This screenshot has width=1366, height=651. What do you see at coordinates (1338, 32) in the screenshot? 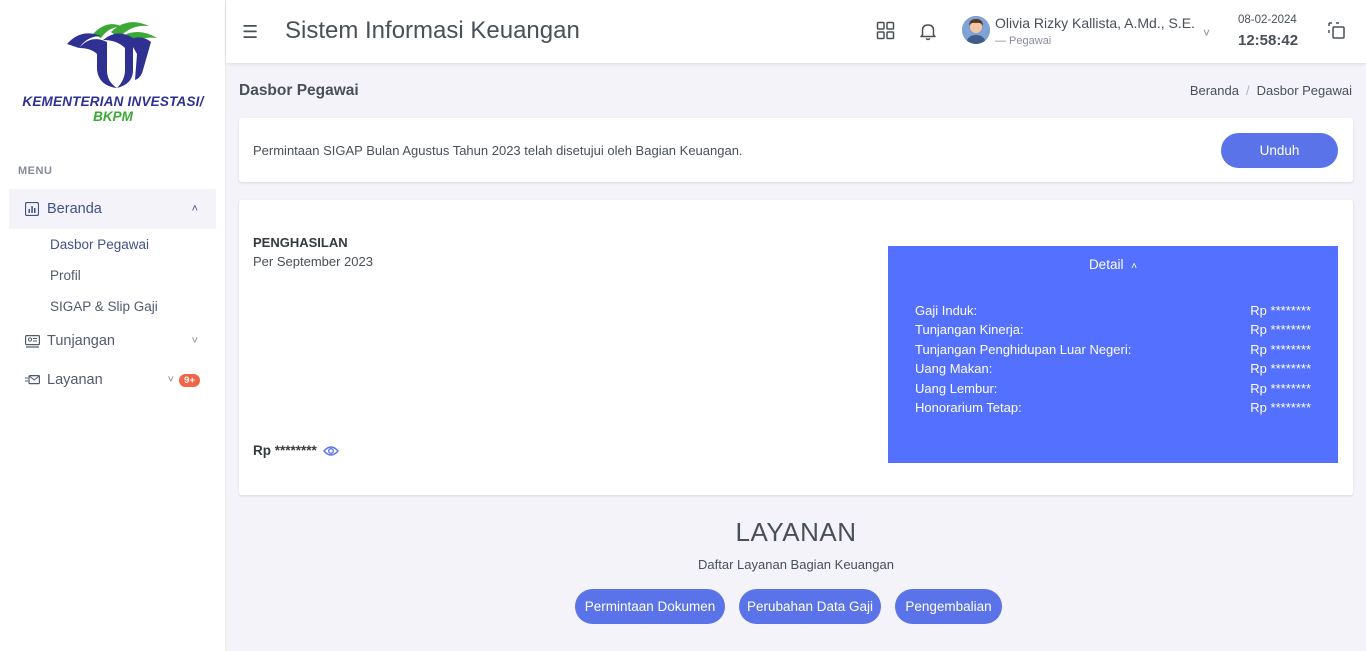
I see `fullscreen-icon` at bounding box center [1338, 32].